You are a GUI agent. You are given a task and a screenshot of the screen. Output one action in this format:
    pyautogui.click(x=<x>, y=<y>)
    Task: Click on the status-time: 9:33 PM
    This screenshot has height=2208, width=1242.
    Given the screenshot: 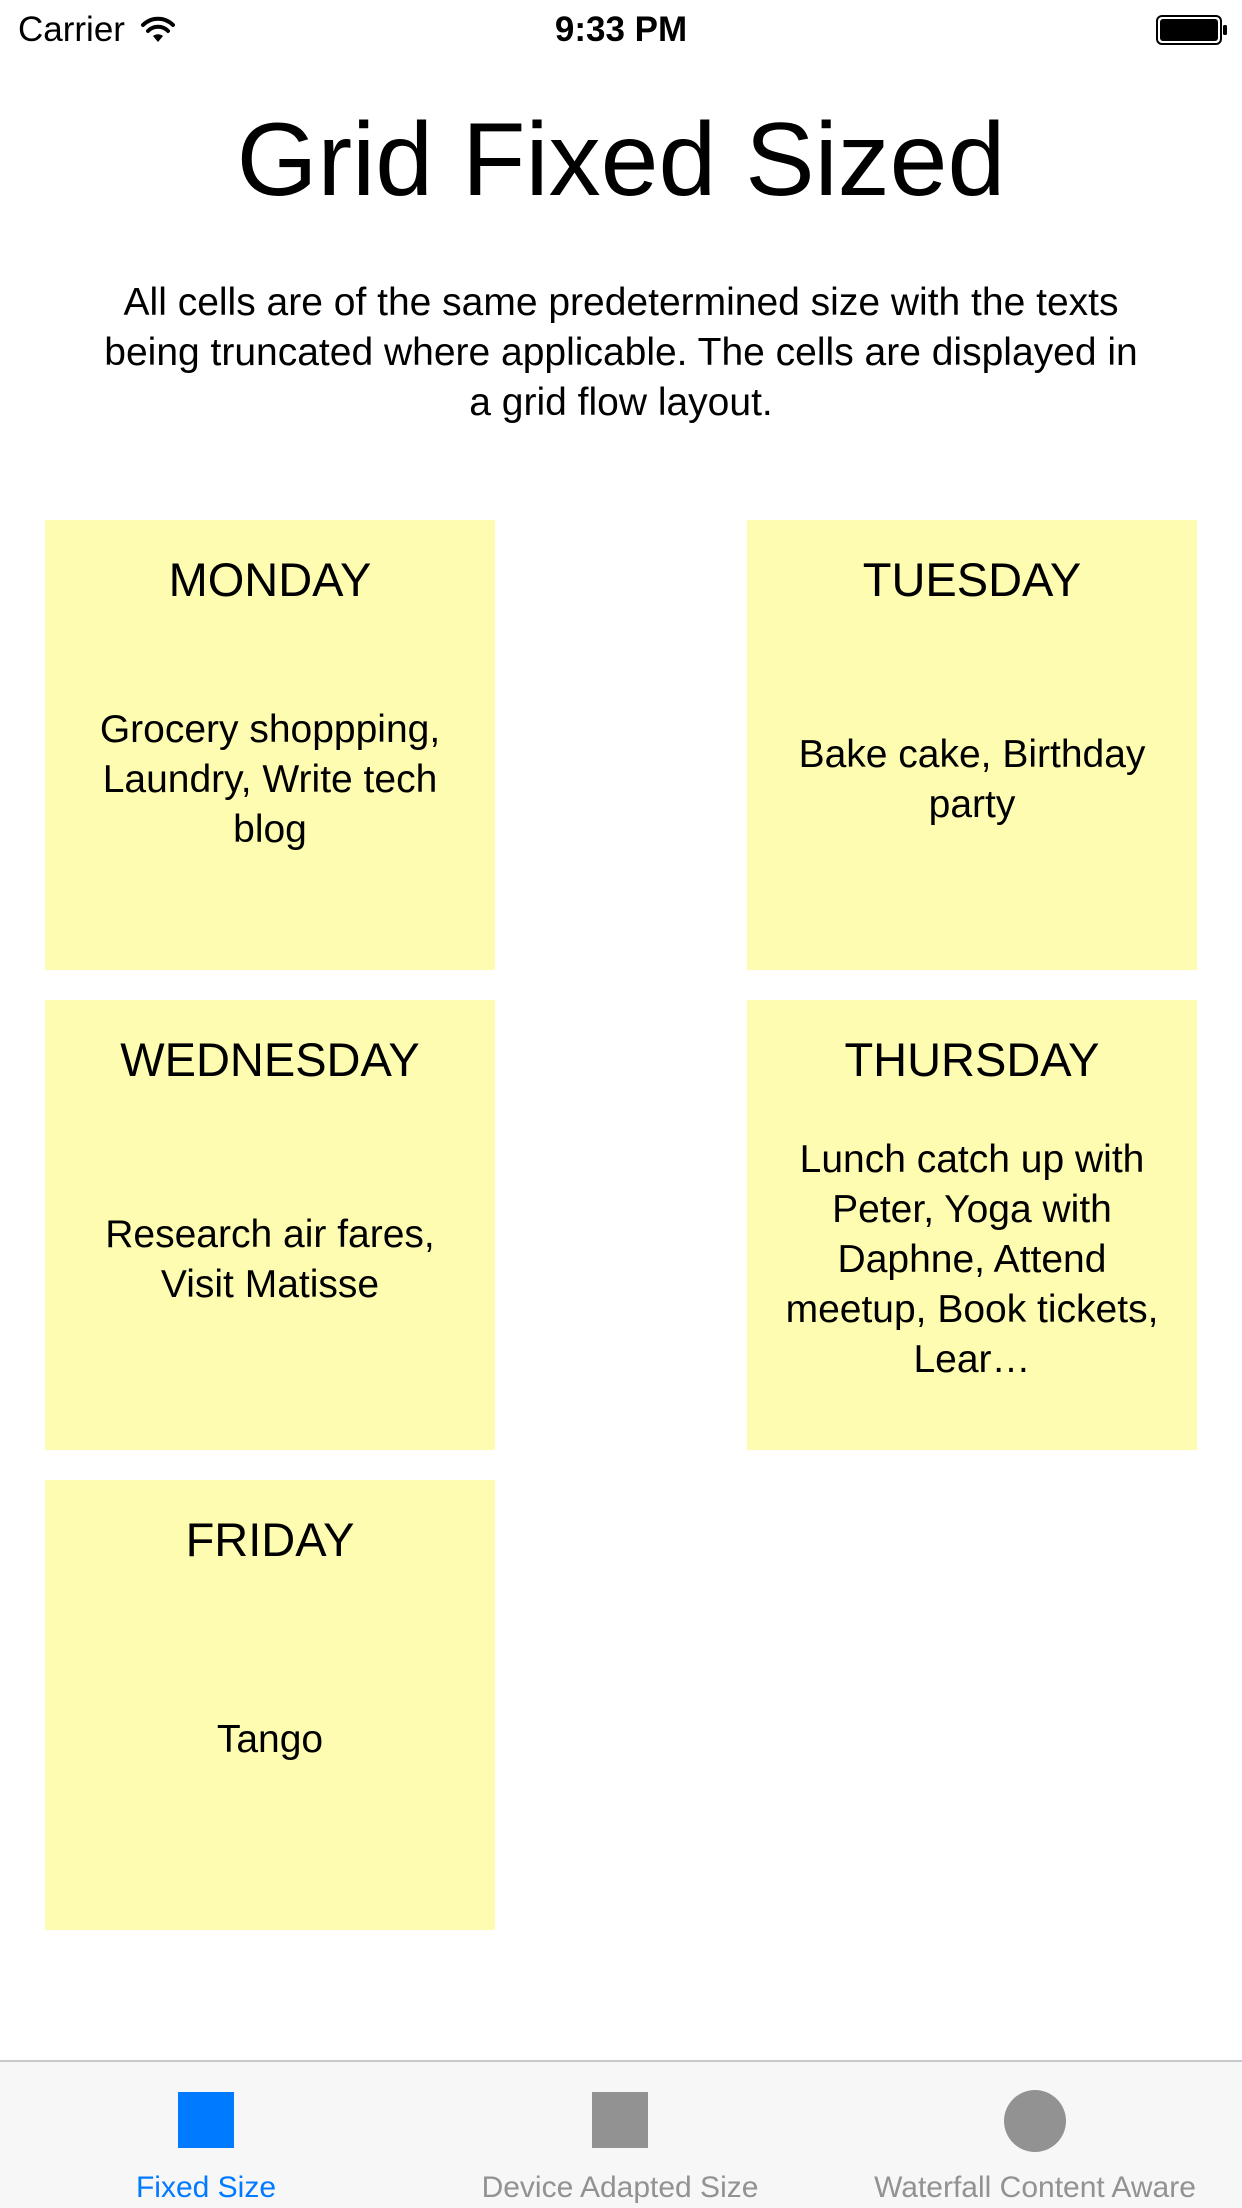 What is the action you would take?
    pyautogui.click(x=621, y=29)
    